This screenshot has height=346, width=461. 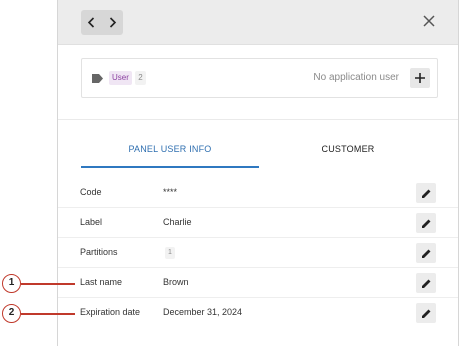 I want to click on plus-icon, so click(x=420, y=78).